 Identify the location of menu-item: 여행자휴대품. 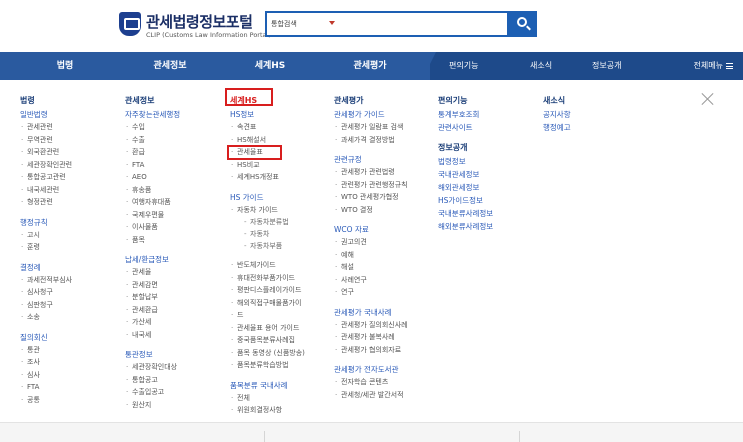
(152, 202).